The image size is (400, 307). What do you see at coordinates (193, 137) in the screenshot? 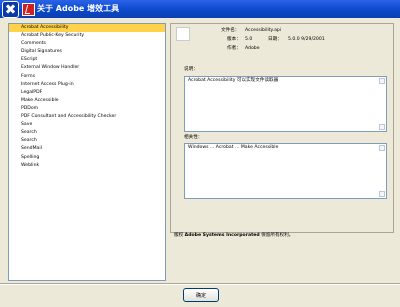
I see `dependencies-label: 相关性：` at bounding box center [193, 137].